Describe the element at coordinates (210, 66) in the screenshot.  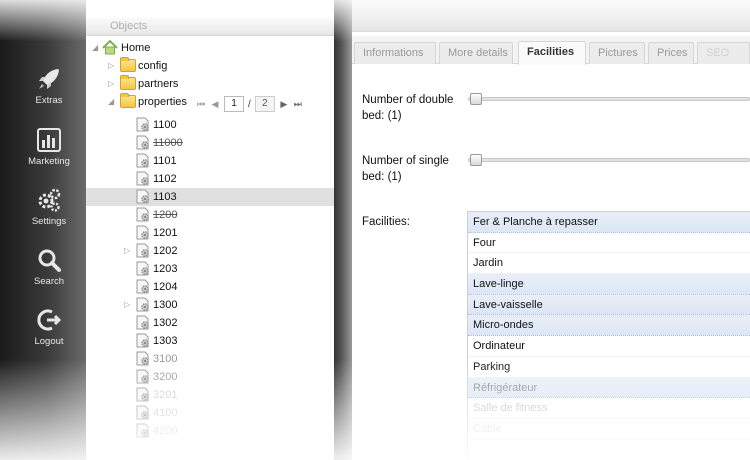
I see `tree-node-config: ▷ config` at that location.